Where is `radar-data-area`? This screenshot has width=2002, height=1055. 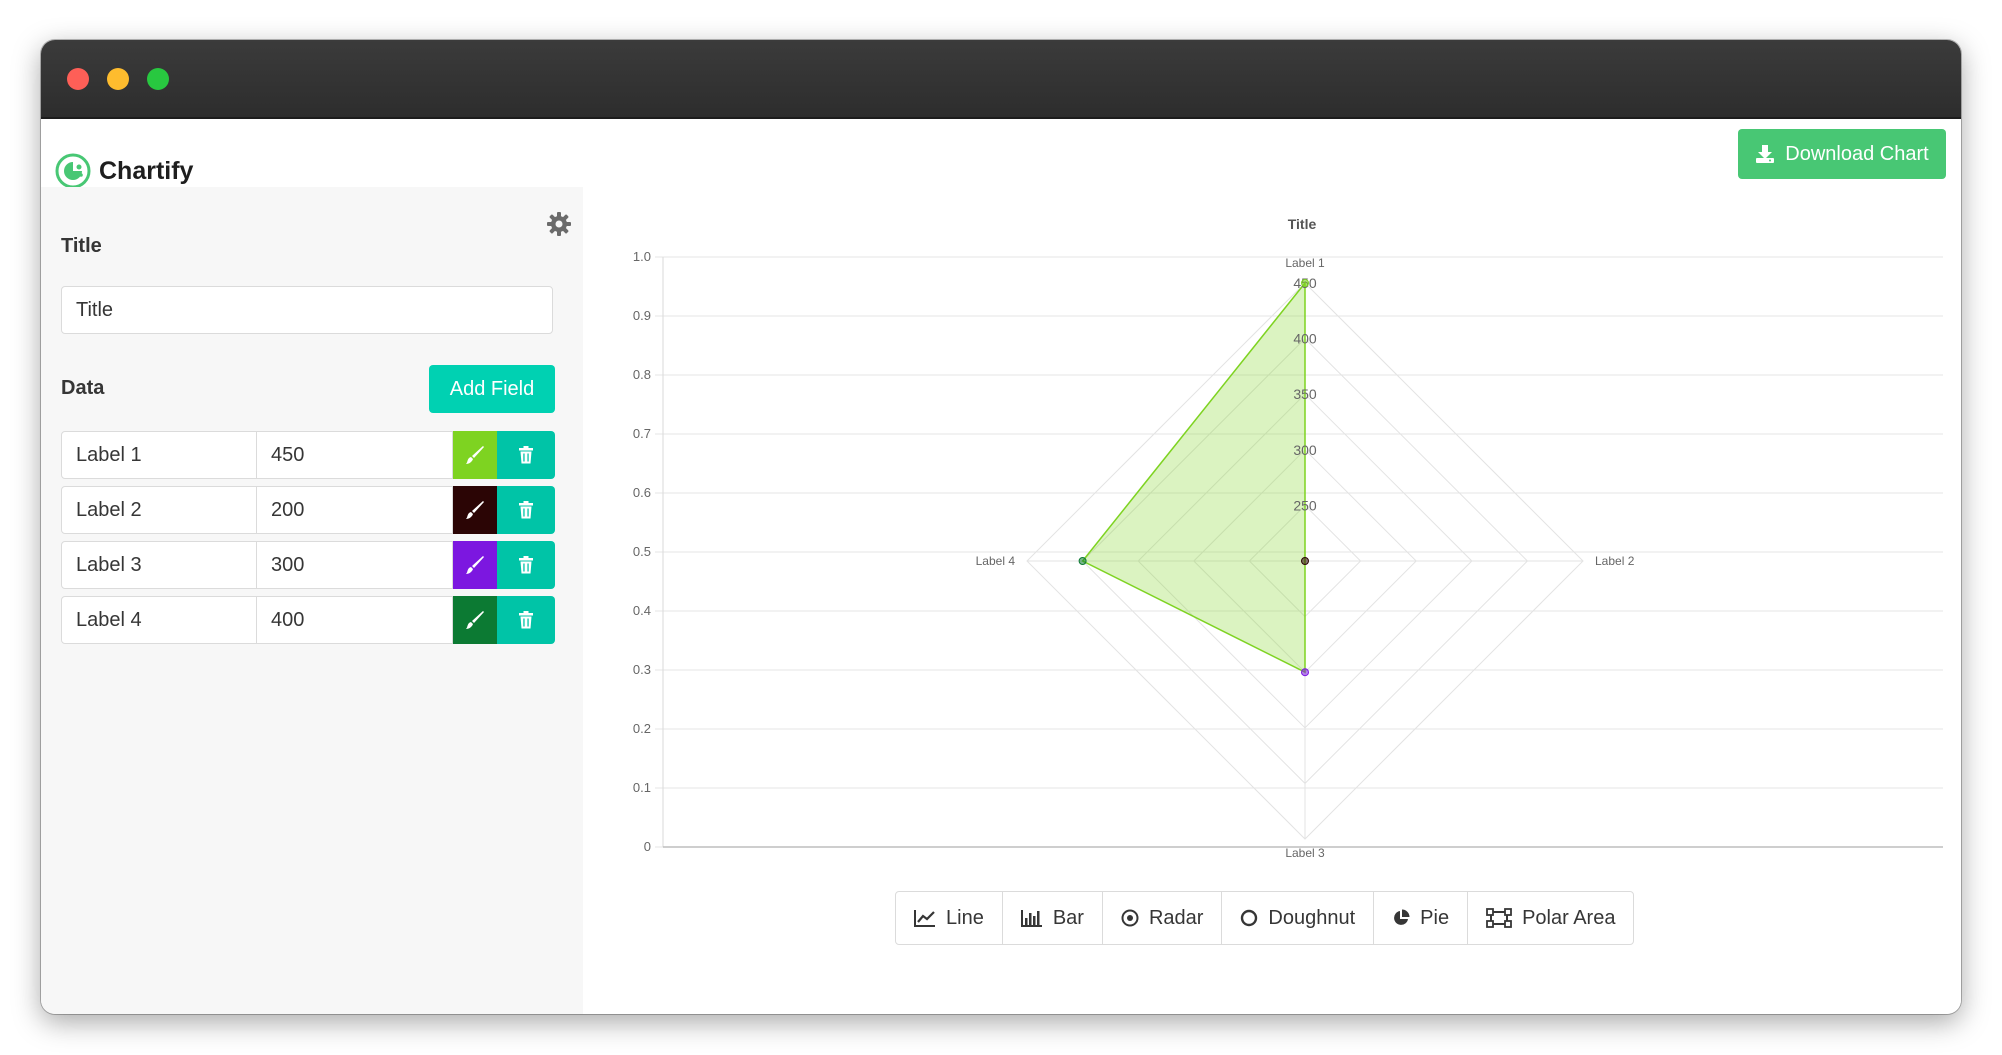
radar-data-area is located at coordinates (1193, 477).